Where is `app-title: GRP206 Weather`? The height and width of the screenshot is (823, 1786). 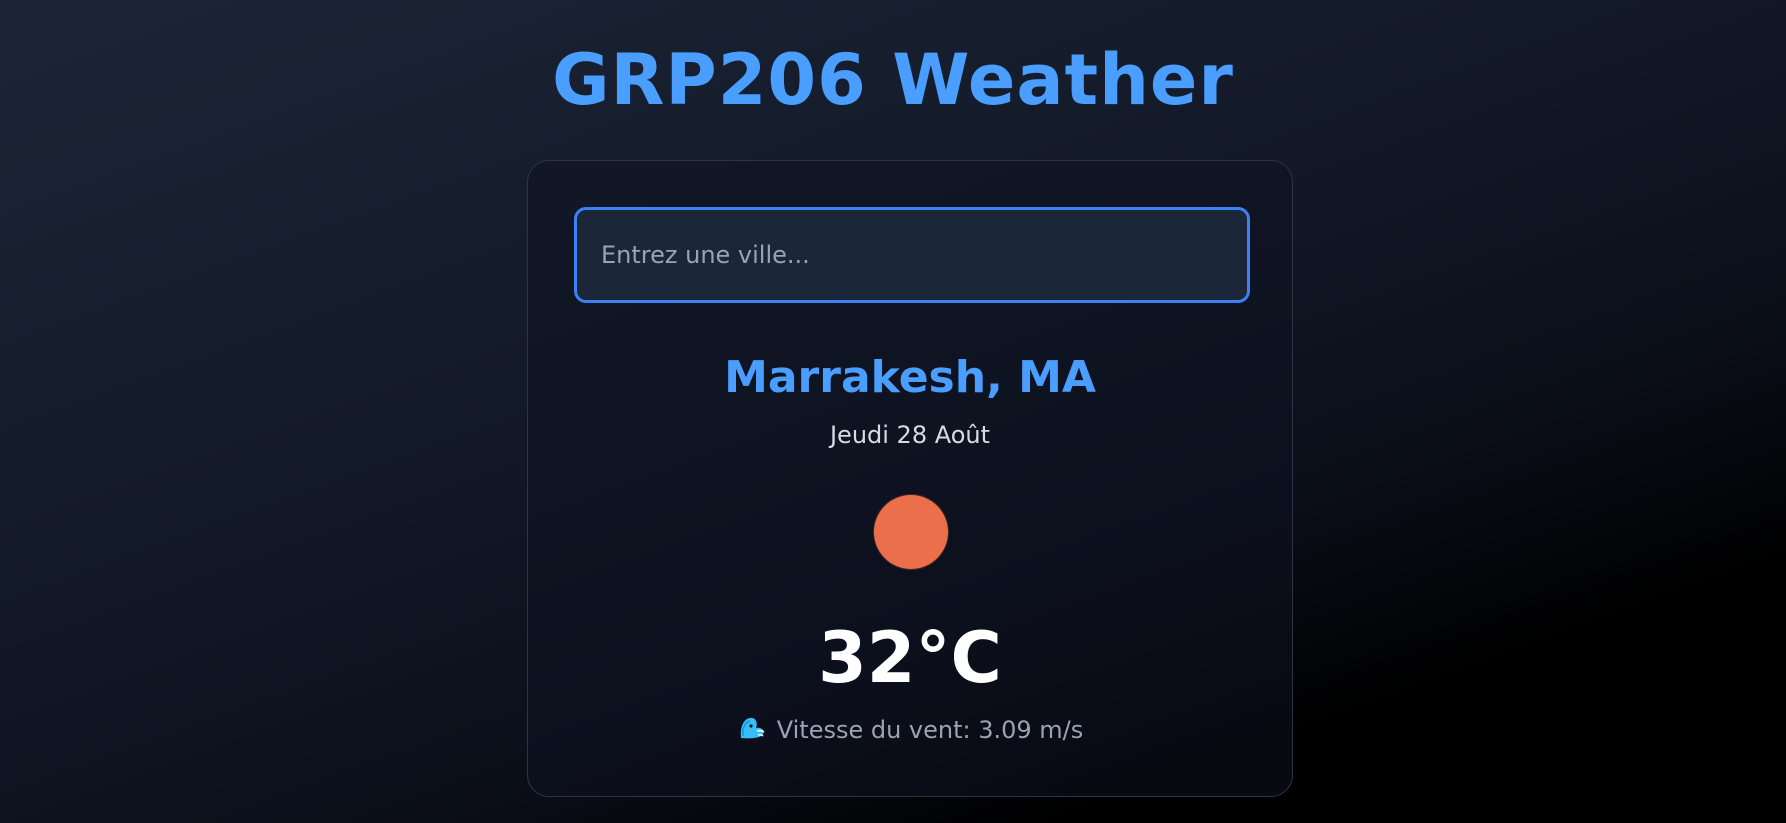 app-title: GRP206 Weather is located at coordinates (893, 80).